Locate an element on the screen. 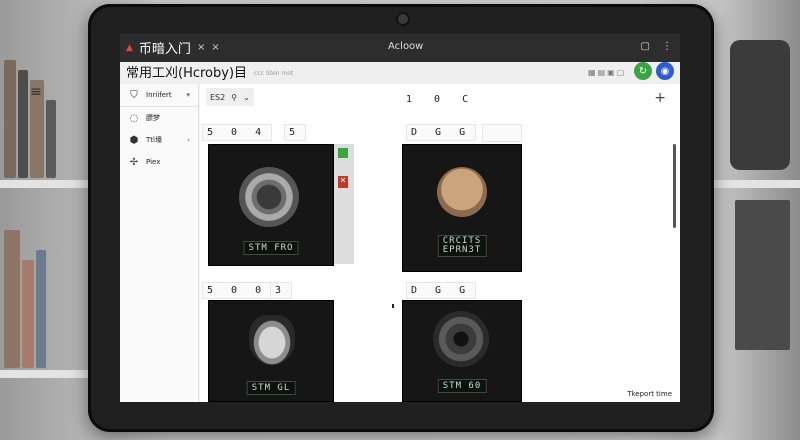  chevron-down-icon: ▾ is located at coordinates (188, 95).